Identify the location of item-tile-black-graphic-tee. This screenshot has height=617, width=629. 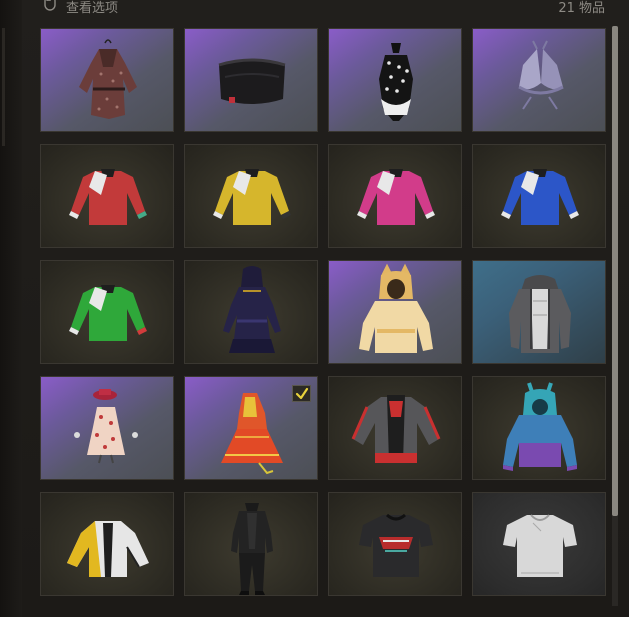
(395, 544).